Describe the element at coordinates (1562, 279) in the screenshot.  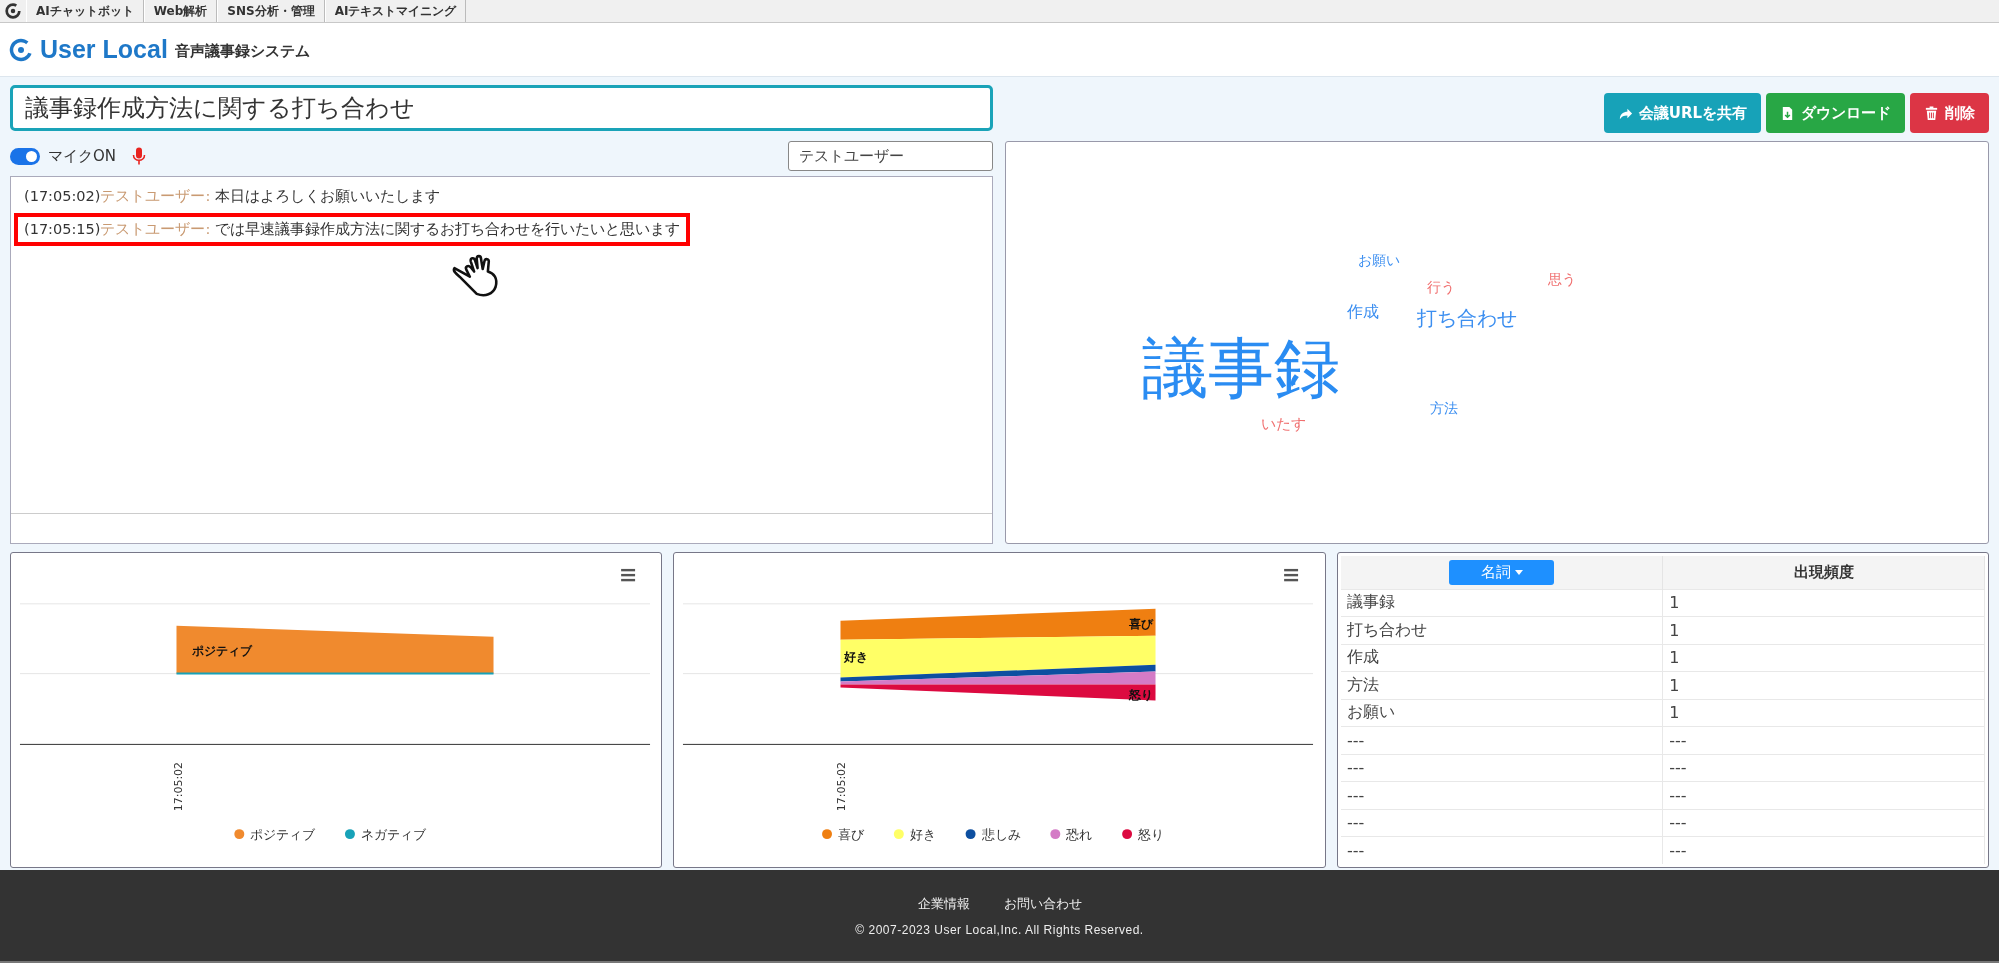
I see `cloud-word: 思う` at that location.